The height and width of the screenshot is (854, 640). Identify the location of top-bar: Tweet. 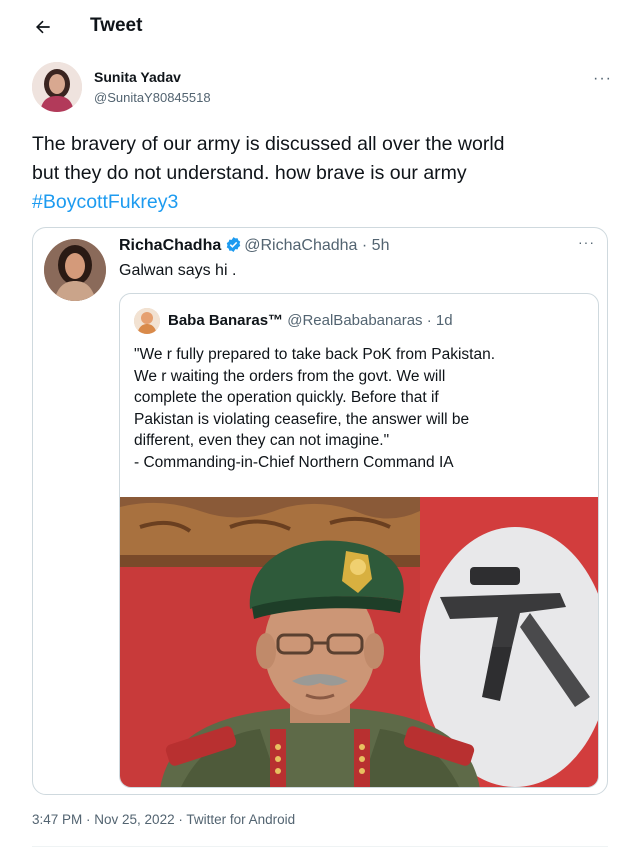
(320, 27).